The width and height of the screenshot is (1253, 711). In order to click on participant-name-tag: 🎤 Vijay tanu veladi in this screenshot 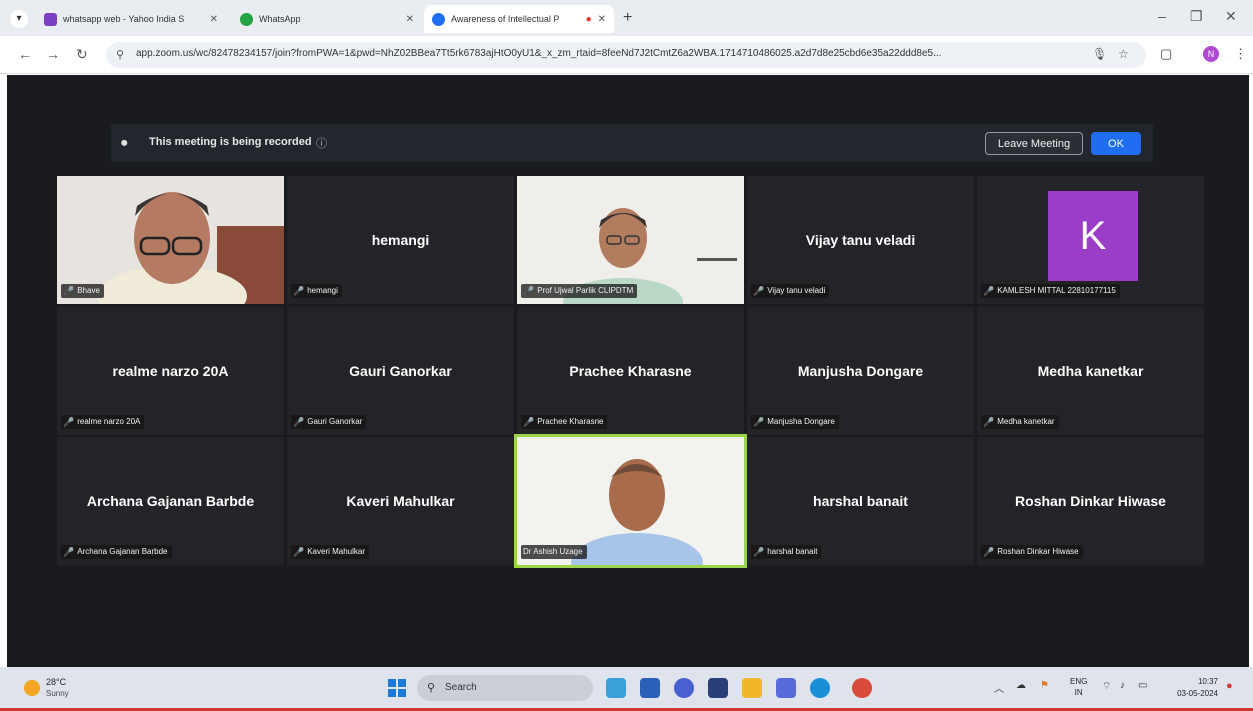, I will do `click(790, 291)`.